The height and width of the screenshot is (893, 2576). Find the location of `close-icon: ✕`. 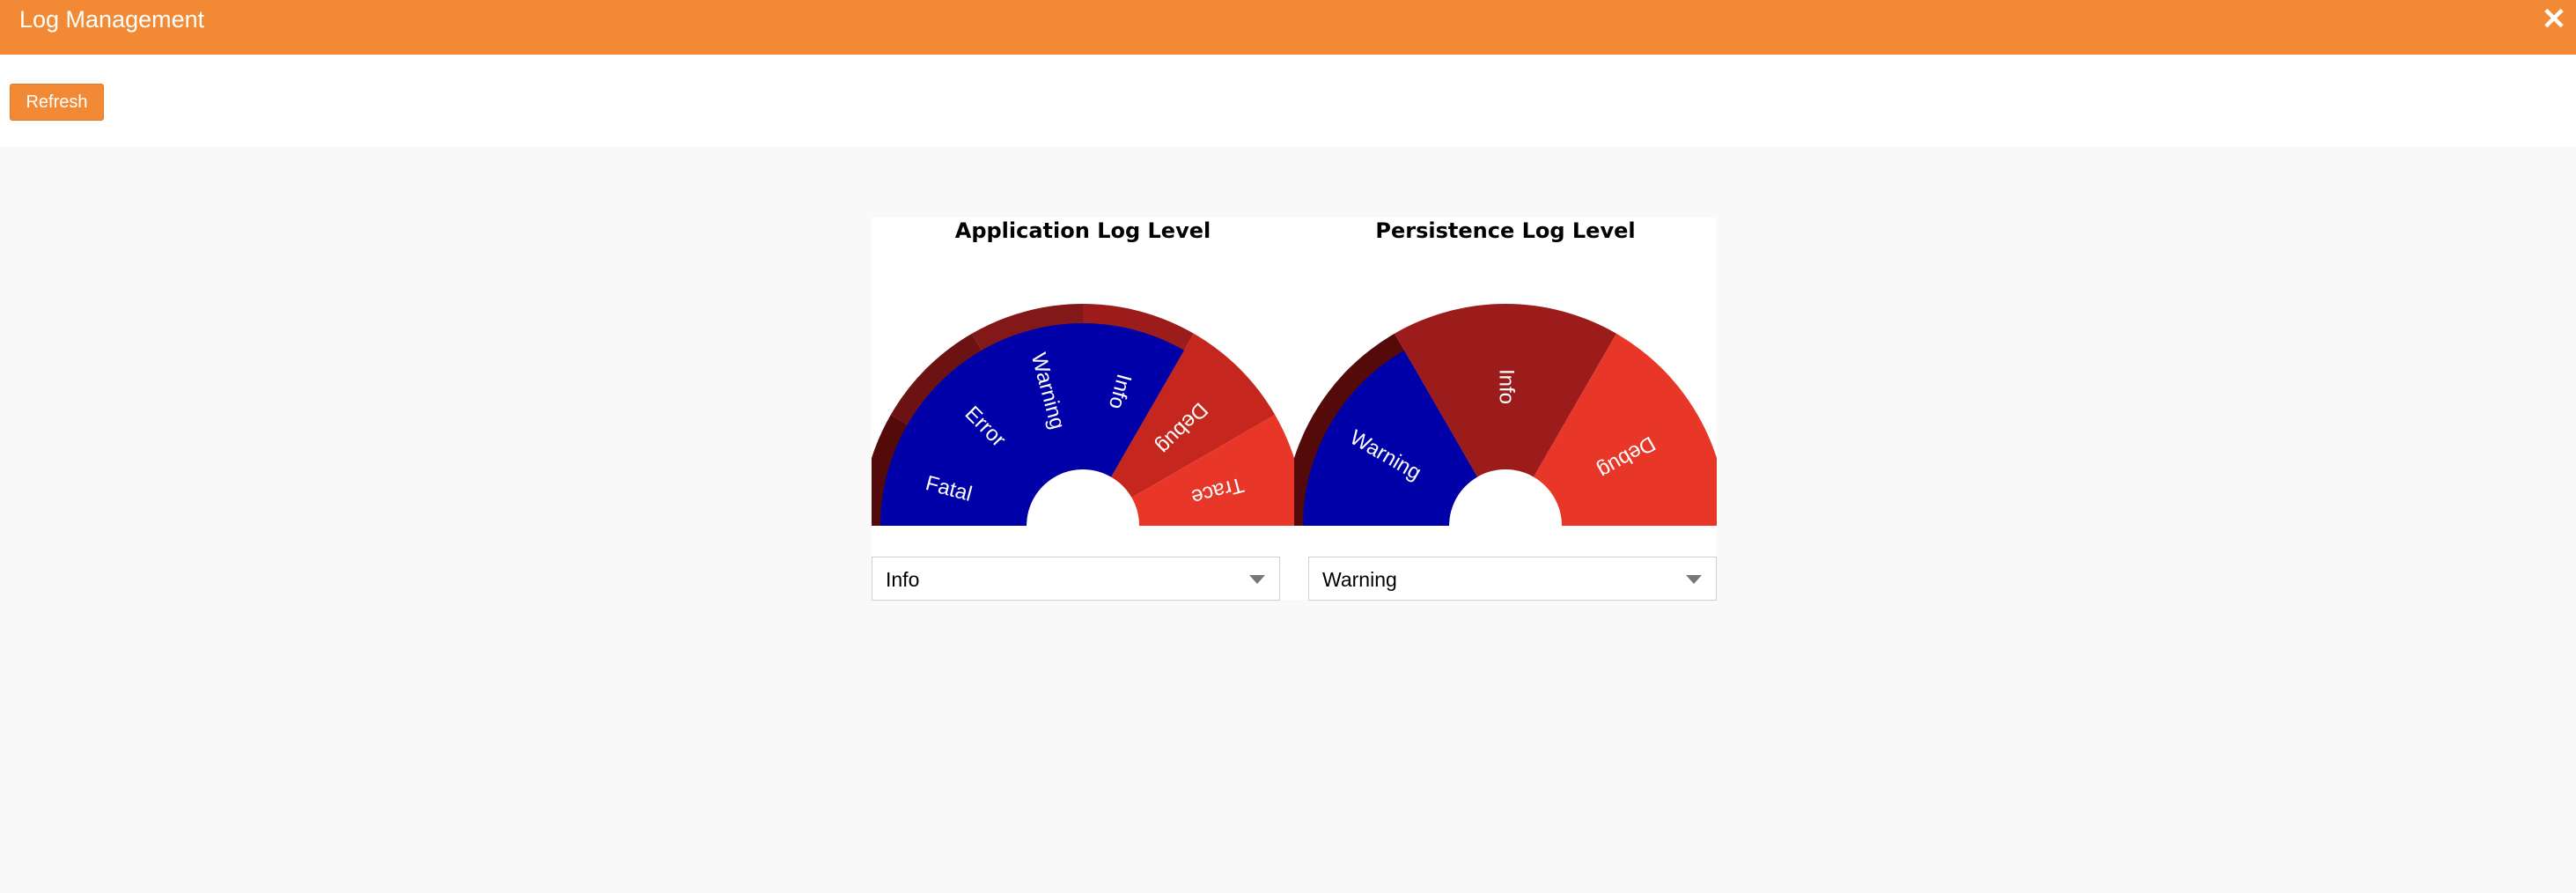

close-icon: ✕ is located at coordinates (2554, 19).